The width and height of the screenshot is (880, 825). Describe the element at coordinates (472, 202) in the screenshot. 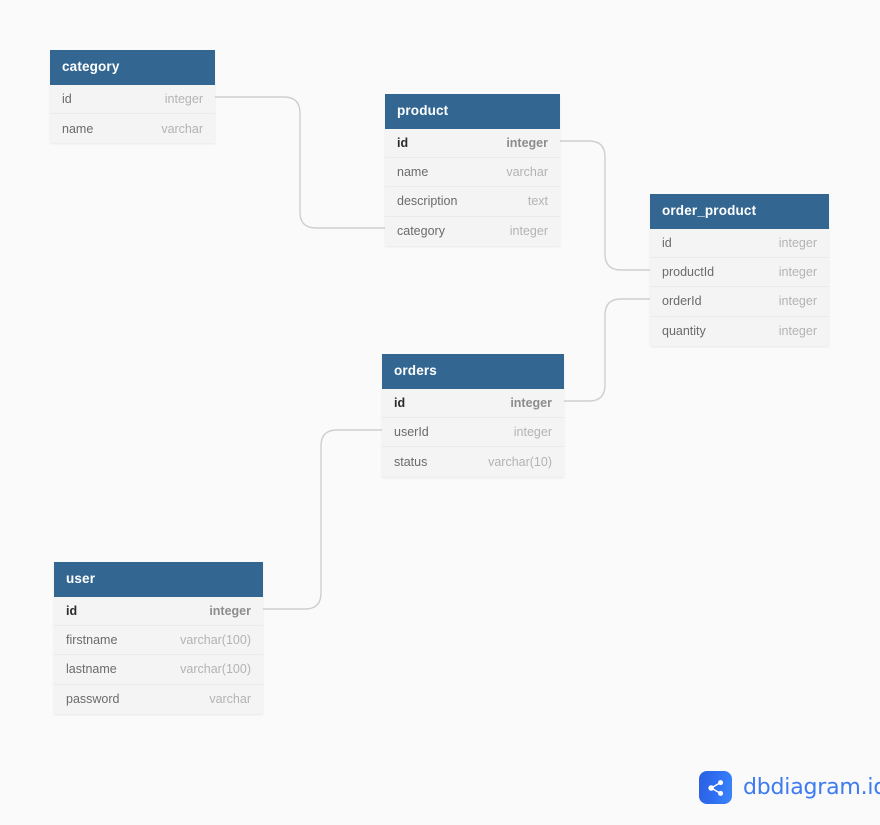

I see `field-row: description text` at that location.